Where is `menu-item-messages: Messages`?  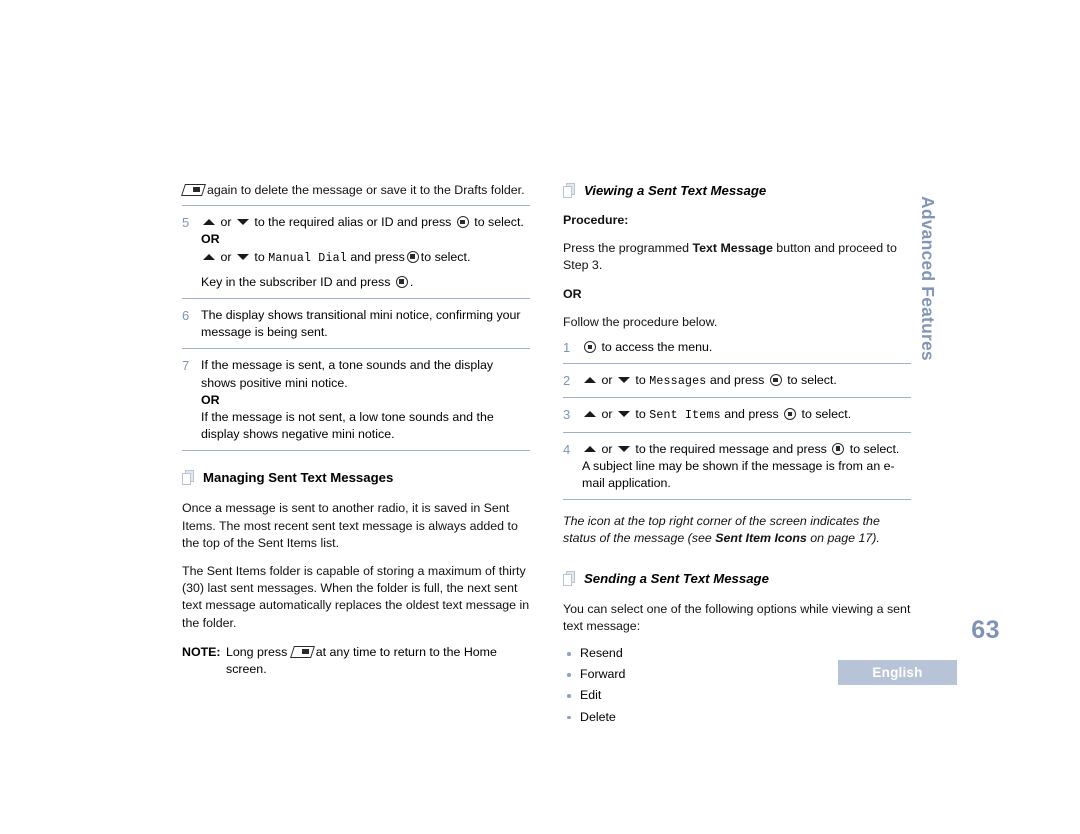 menu-item-messages: Messages is located at coordinates (678, 382).